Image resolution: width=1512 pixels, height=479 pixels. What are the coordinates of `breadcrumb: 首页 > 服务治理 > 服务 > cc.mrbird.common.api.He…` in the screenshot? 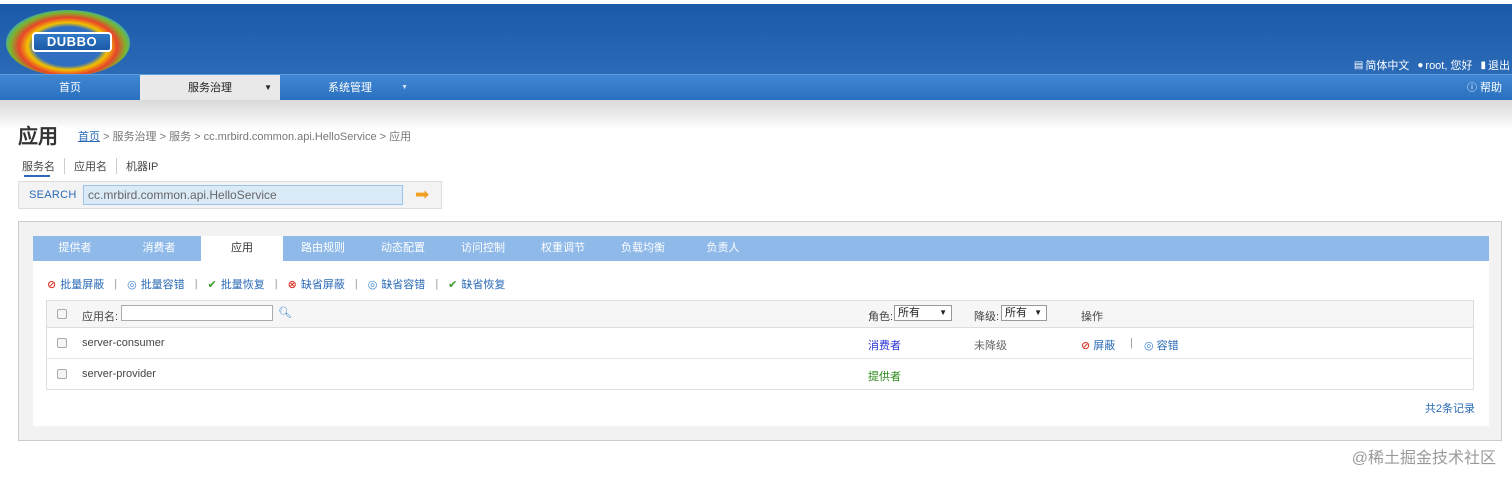 It's located at (244, 136).